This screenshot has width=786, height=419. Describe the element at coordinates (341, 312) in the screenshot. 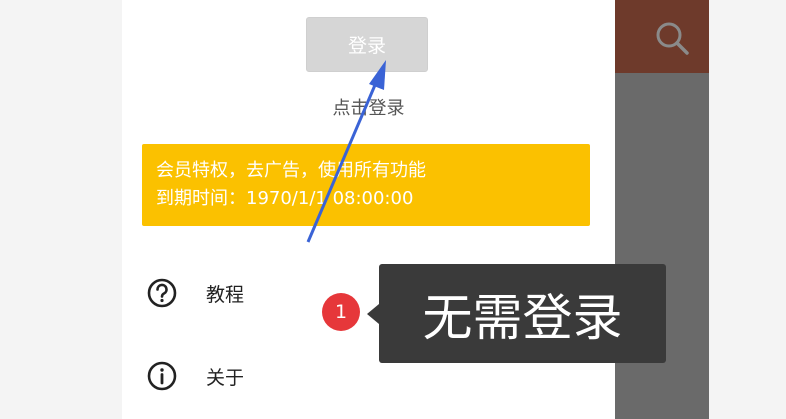

I see `step-badge: 1` at that location.